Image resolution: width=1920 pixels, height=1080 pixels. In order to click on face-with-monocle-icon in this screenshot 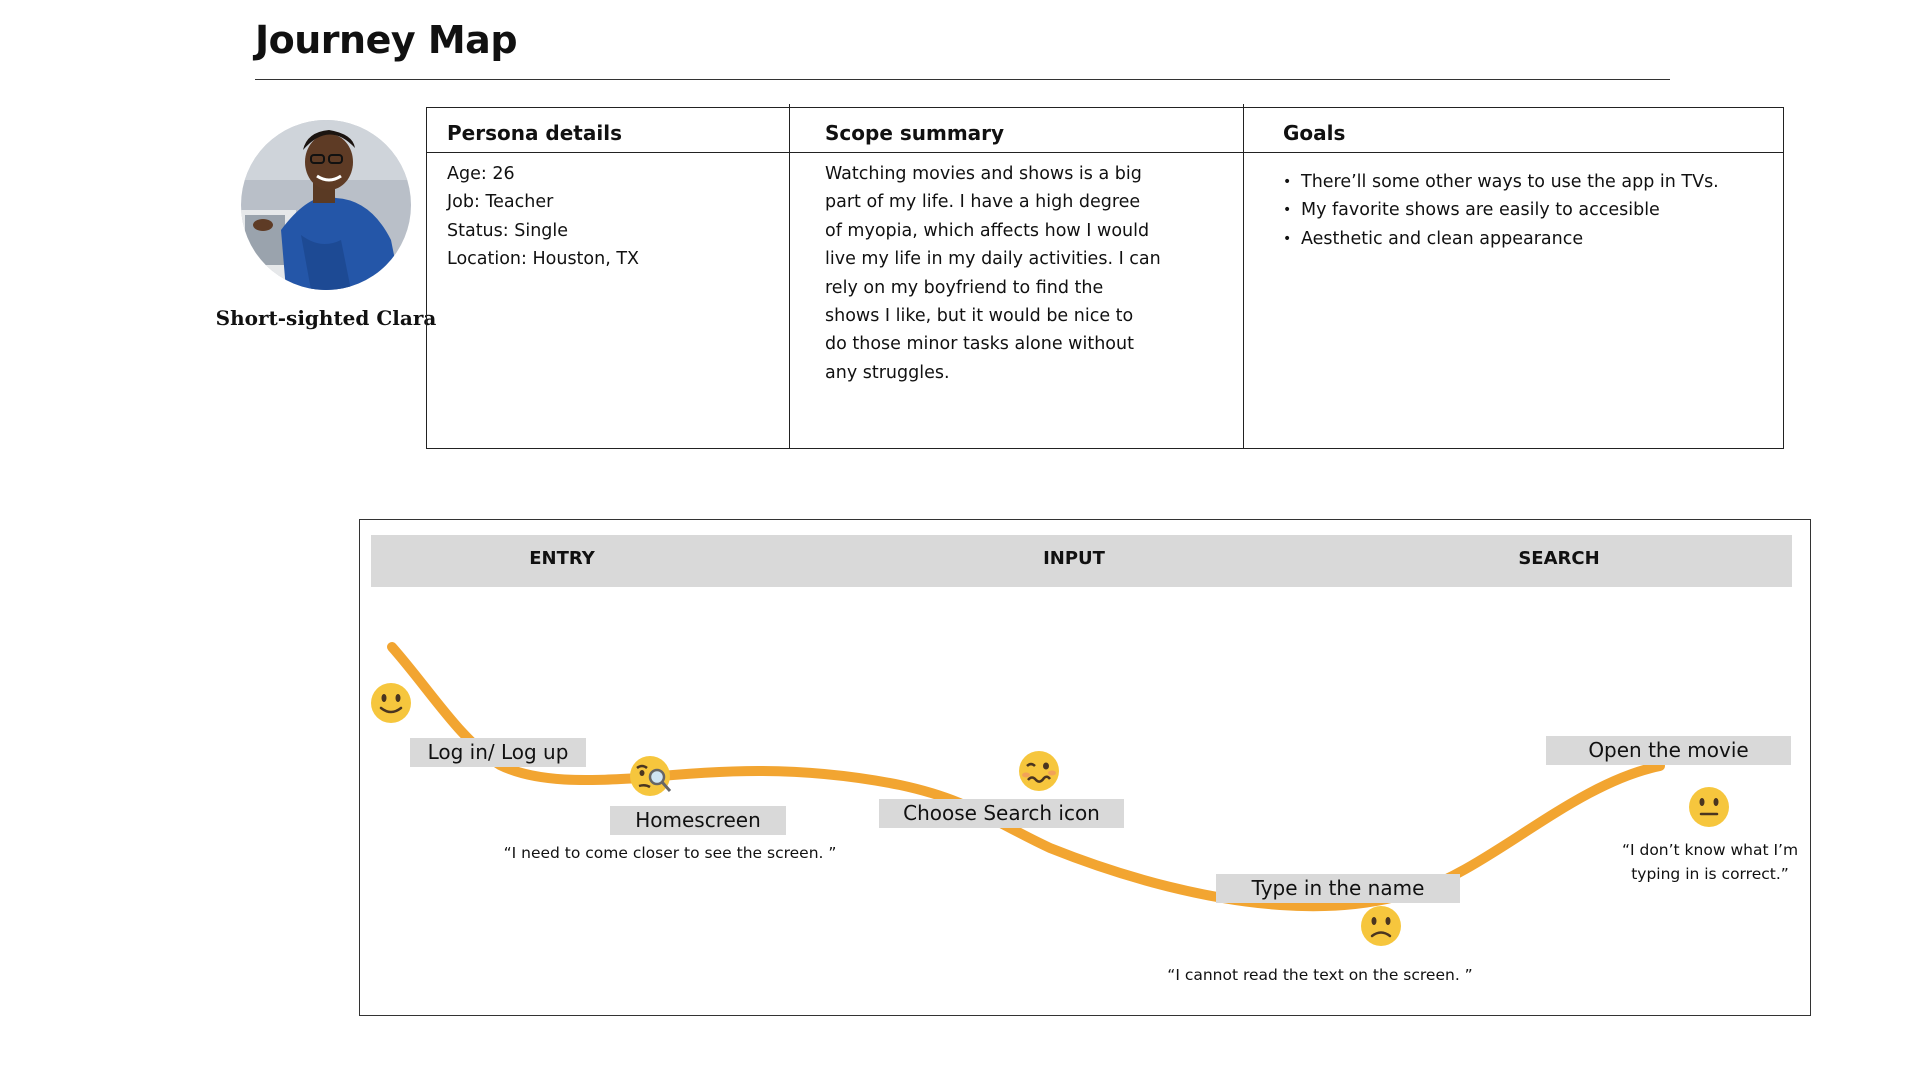, I will do `click(651, 776)`.